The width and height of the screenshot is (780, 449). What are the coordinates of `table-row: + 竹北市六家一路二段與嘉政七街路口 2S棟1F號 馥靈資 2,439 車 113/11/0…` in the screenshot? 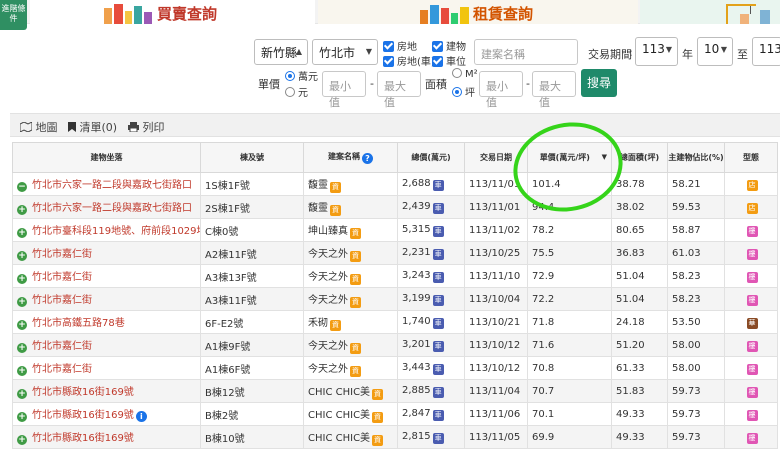 It's located at (395, 207).